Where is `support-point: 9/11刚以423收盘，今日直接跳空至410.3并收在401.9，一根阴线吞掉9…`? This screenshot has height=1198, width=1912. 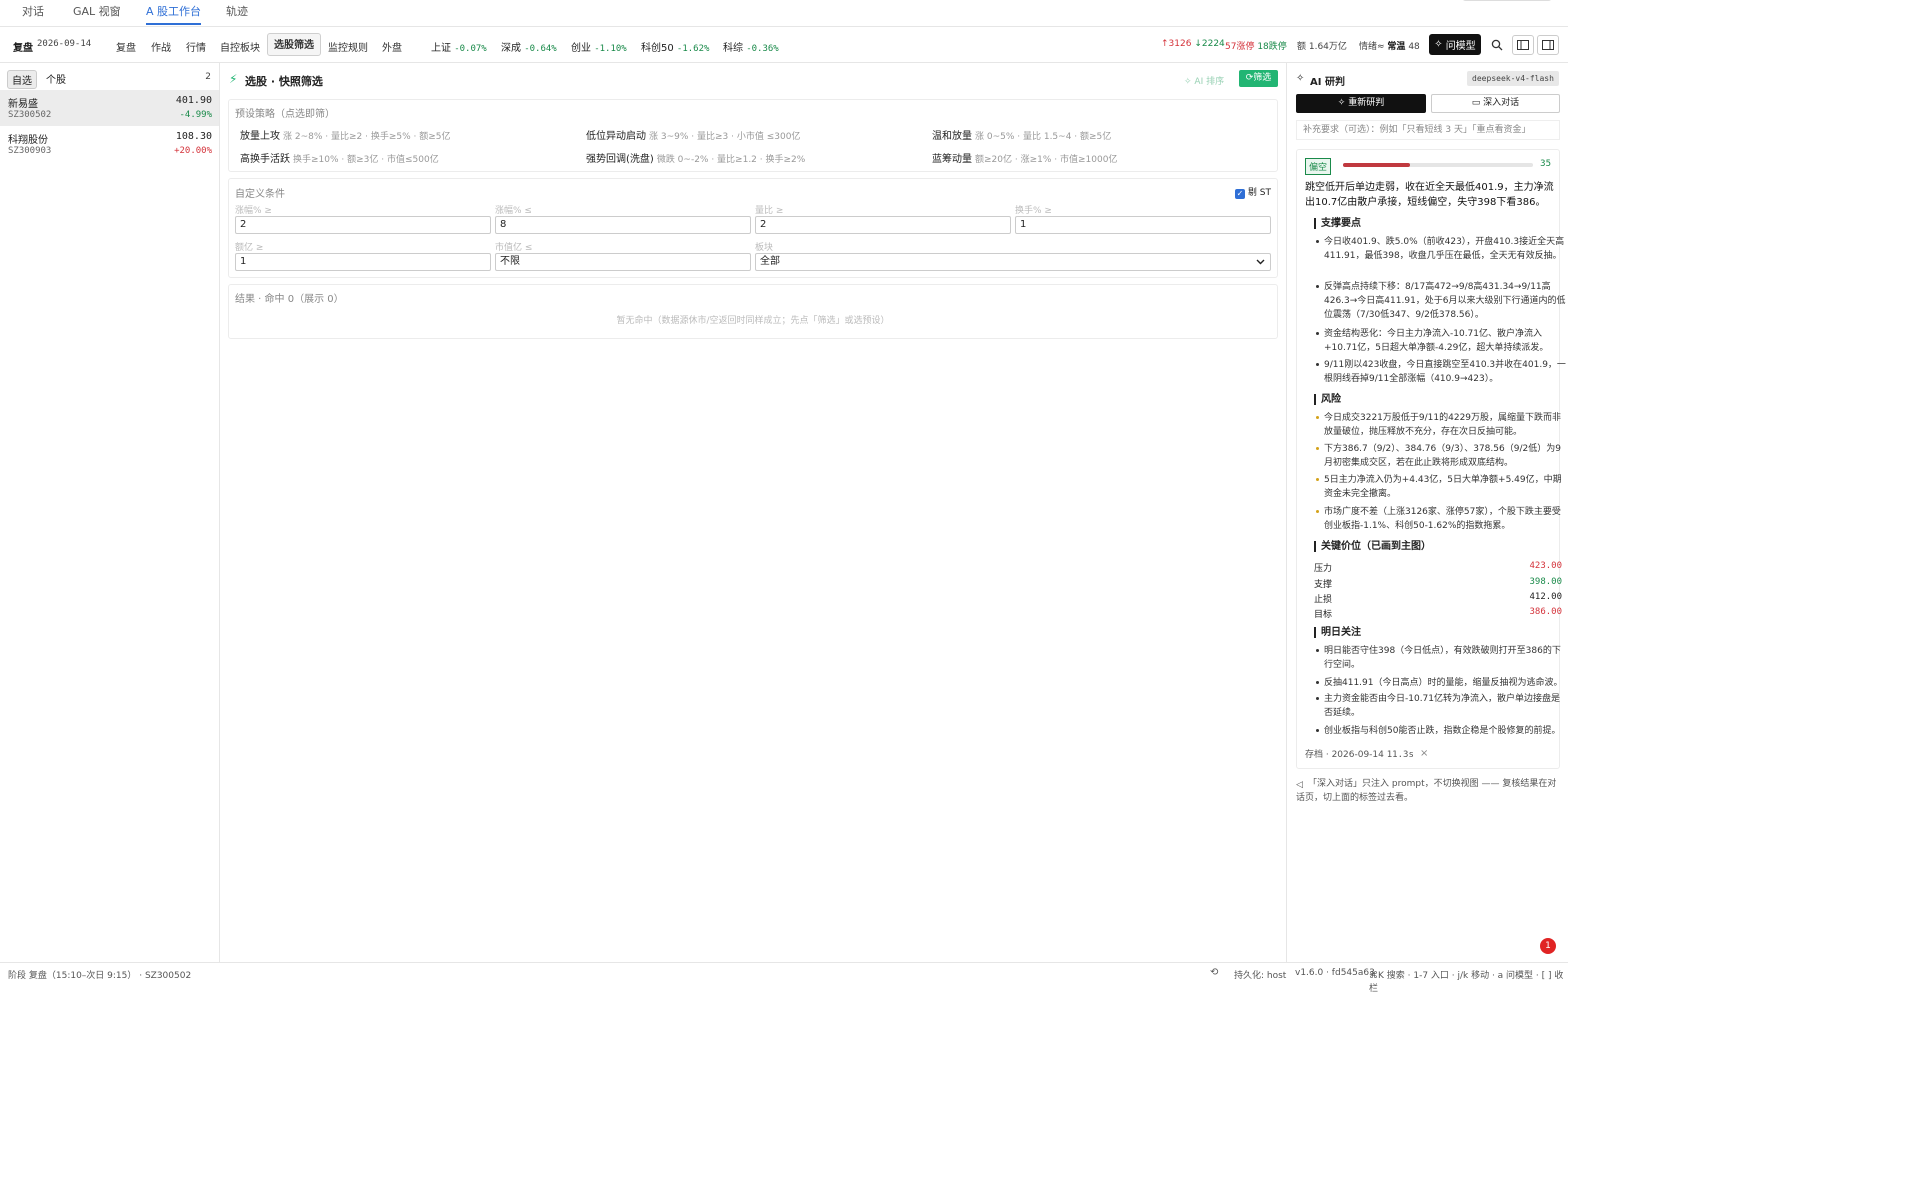
support-point: 9/11刚以423收盘，今日直接跳空至410.3并收在401.9，一根阴线吞掉9… is located at coordinates (1441, 372).